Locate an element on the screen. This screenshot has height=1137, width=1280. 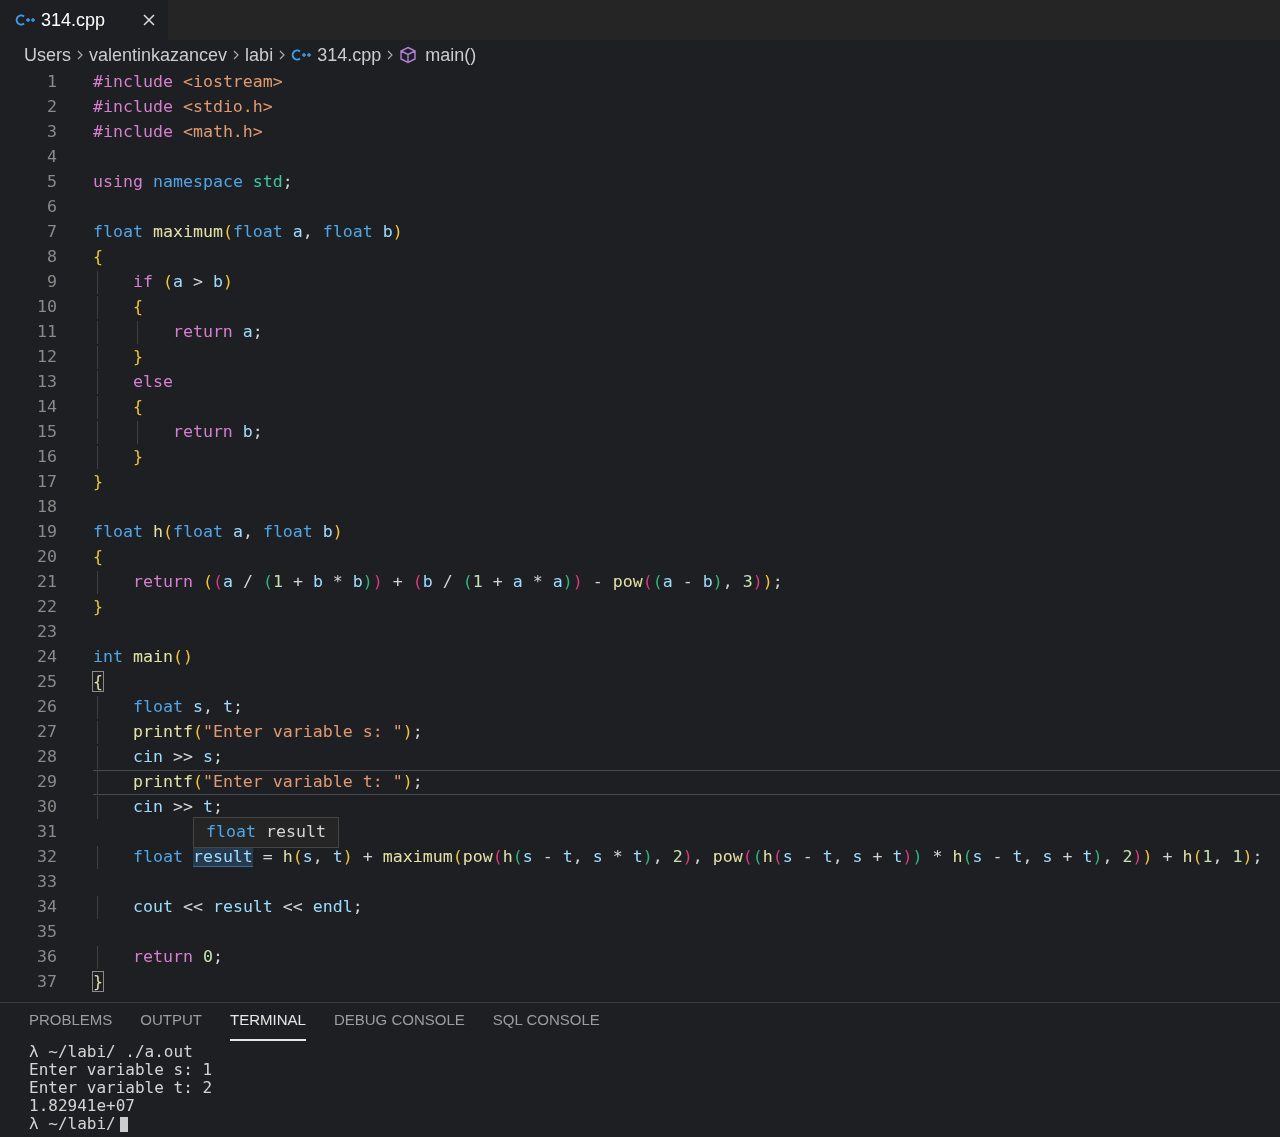
code-line: return ((a / (1 + b * b)) + (b / (1 + a * a)) - pow((a - b), 3)); is located at coordinates (457, 582).